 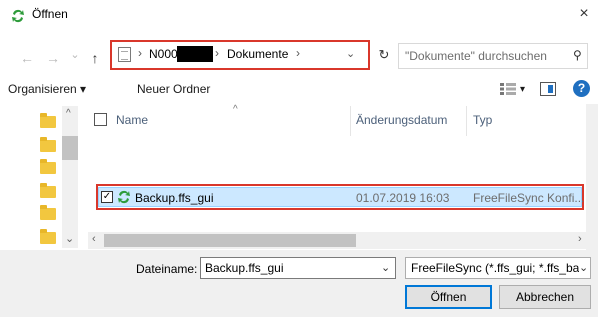 I want to click on scroll-down-arrow: ⌄, so click(x=69, y=238).